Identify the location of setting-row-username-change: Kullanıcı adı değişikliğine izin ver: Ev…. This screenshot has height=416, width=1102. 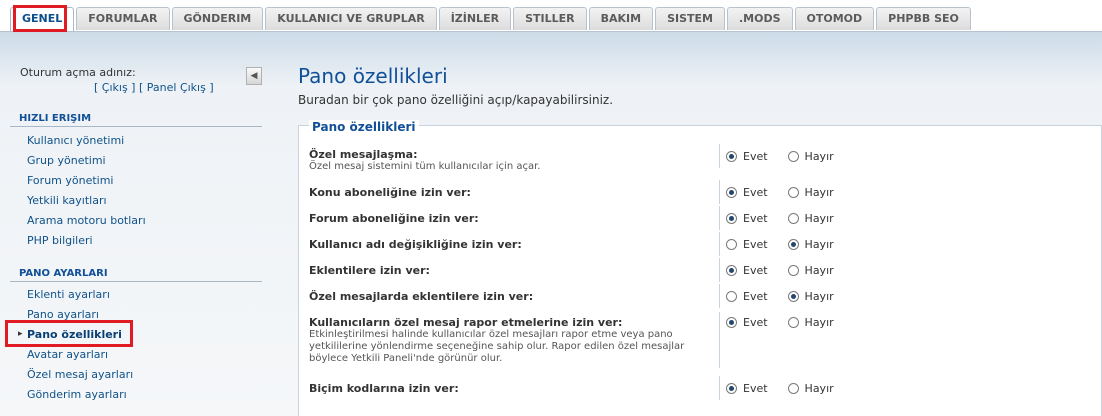
(699, 244).